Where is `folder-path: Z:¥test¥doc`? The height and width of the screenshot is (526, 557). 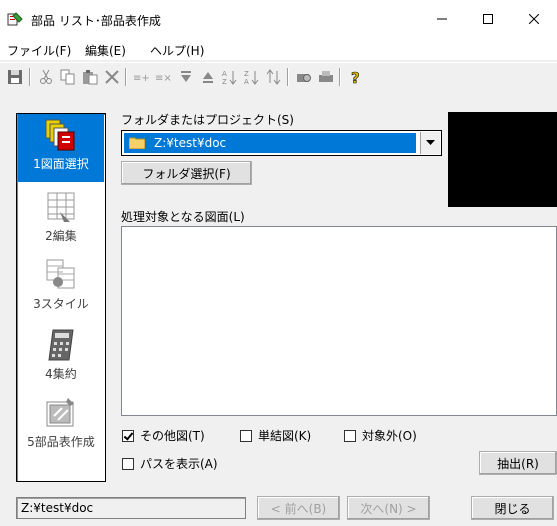 folder-path: Z:¥test¥doc is located at coordinates (190, 143).